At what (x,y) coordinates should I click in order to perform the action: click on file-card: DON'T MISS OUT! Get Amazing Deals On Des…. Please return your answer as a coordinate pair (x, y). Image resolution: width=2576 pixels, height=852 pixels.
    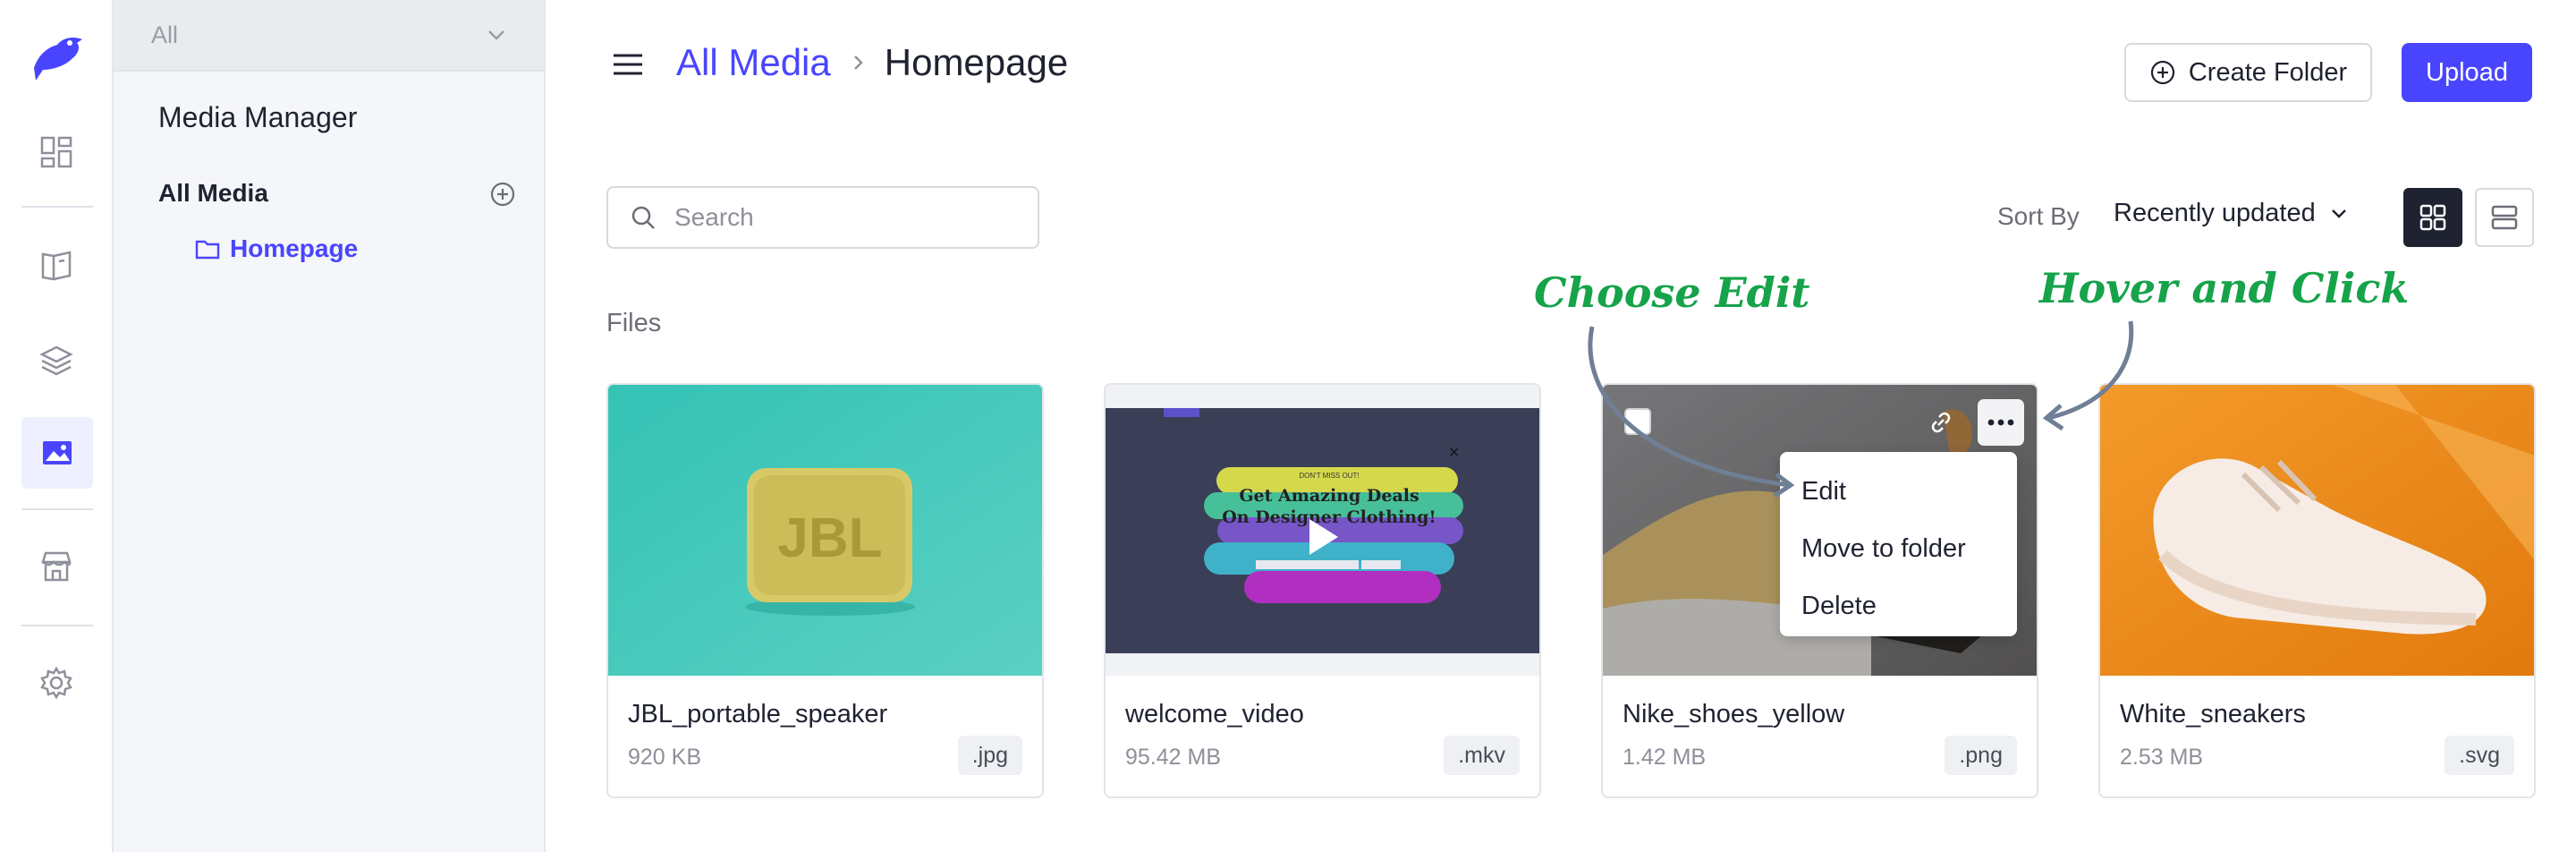
    Looking at the image, I should click on (1322, 590).